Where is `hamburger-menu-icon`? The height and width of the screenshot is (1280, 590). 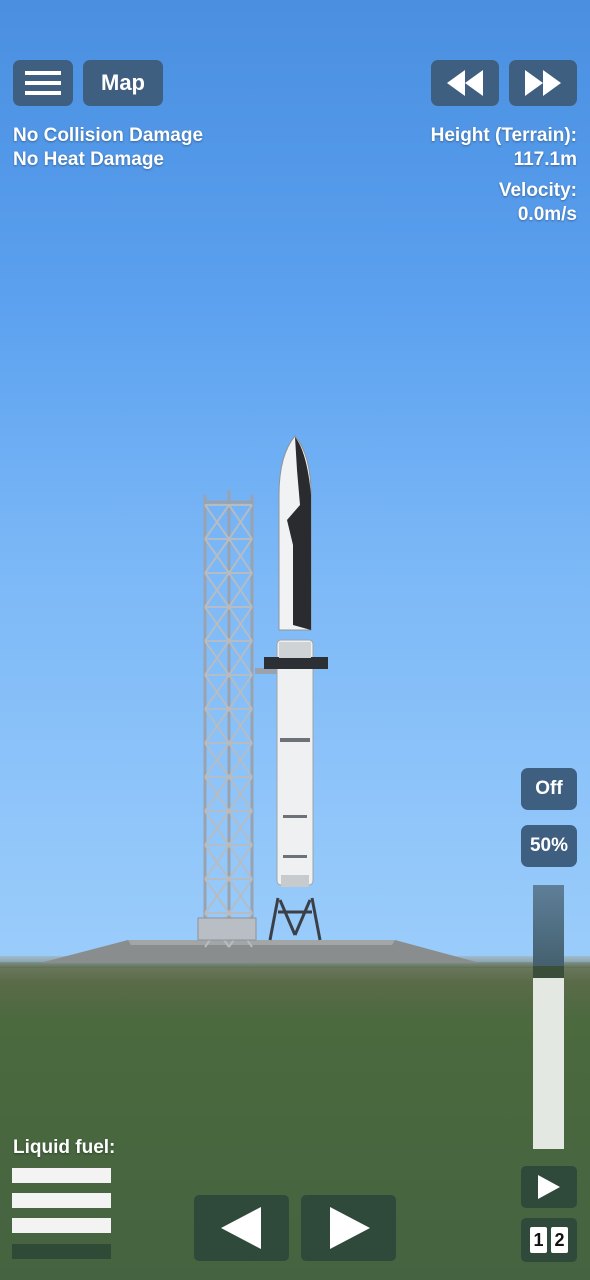
hamburger-menu-icon is located at coordinates (43, 83).